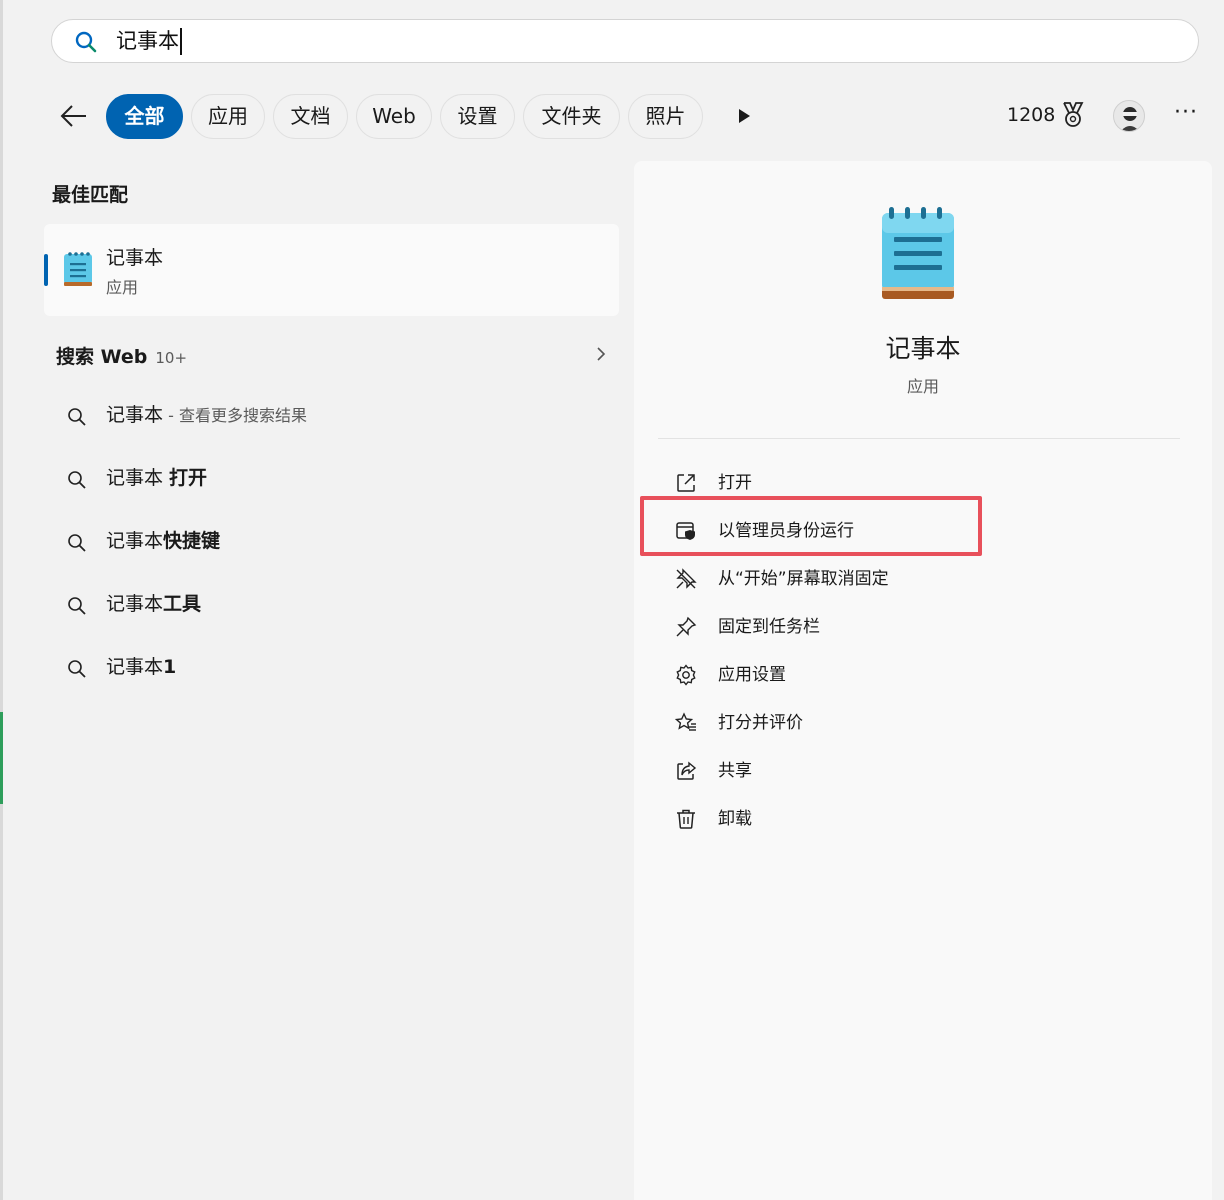 The image size is (1224, 1200). Describe the element at coordinates (338, 605) in the screenshot. I see `web-result-item: 记事本工具` at that location.